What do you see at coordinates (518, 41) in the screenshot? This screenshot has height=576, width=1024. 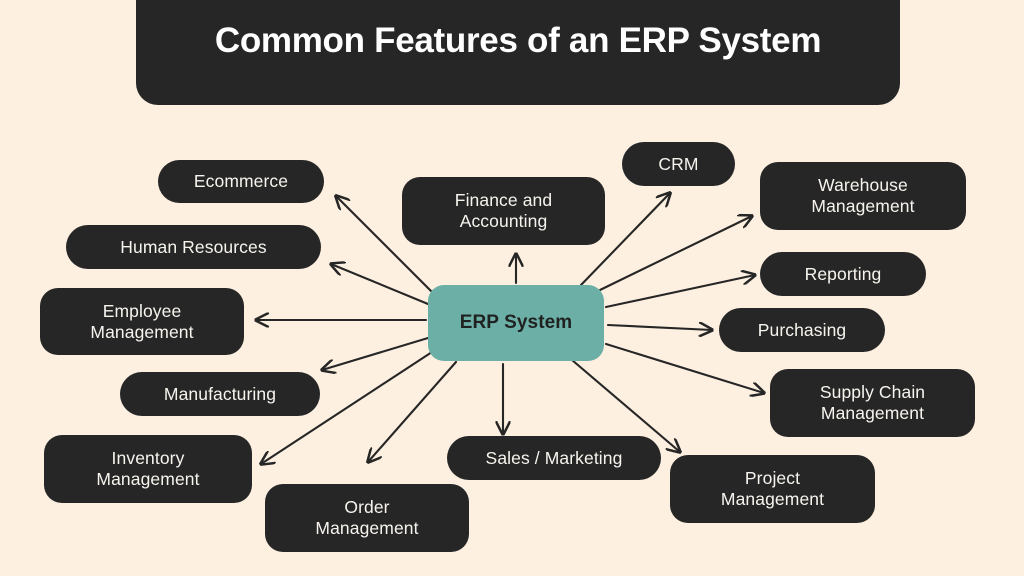 I see `page-title: Common Features of an ERP System` at bounding box center [518, 41].